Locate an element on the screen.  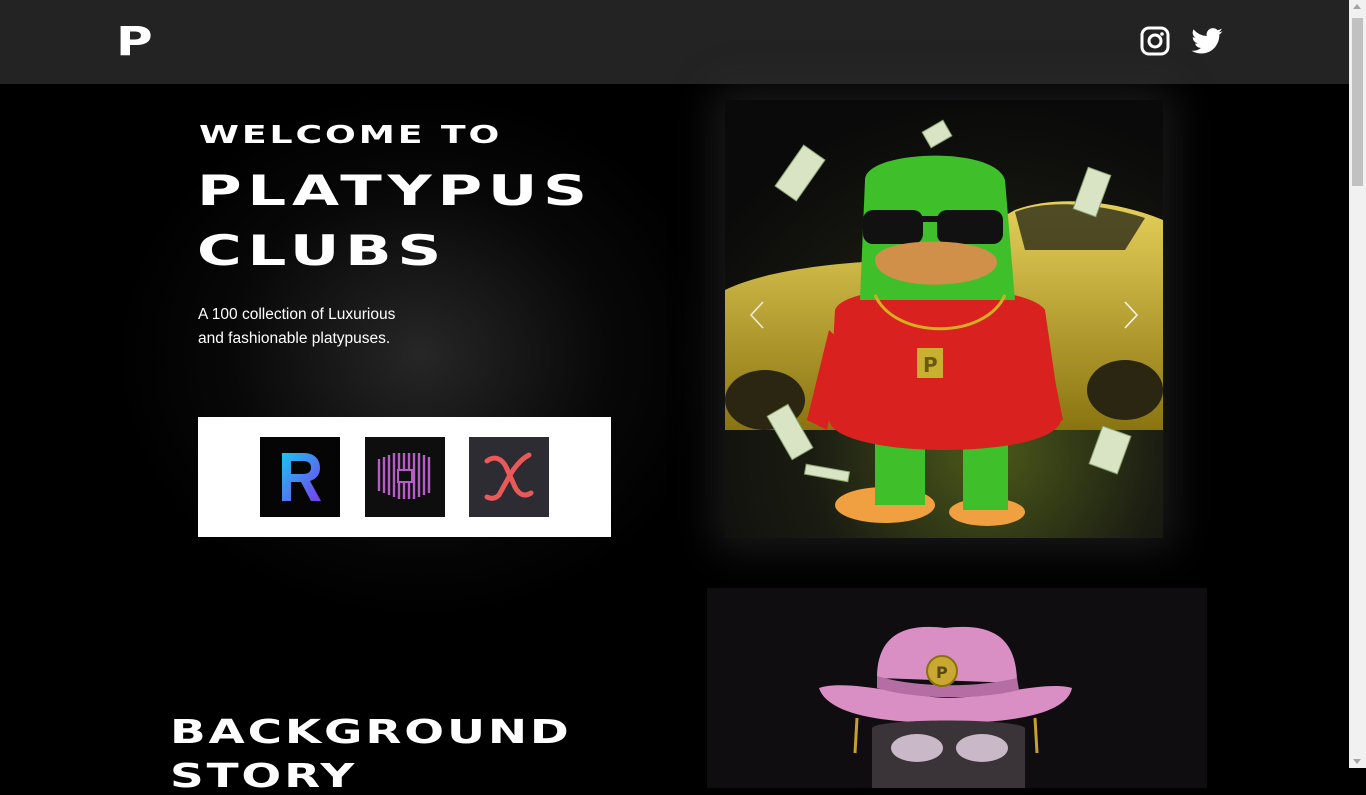
tagline-line2: and fashionable platypuses. is located at coordinates (294, 338).